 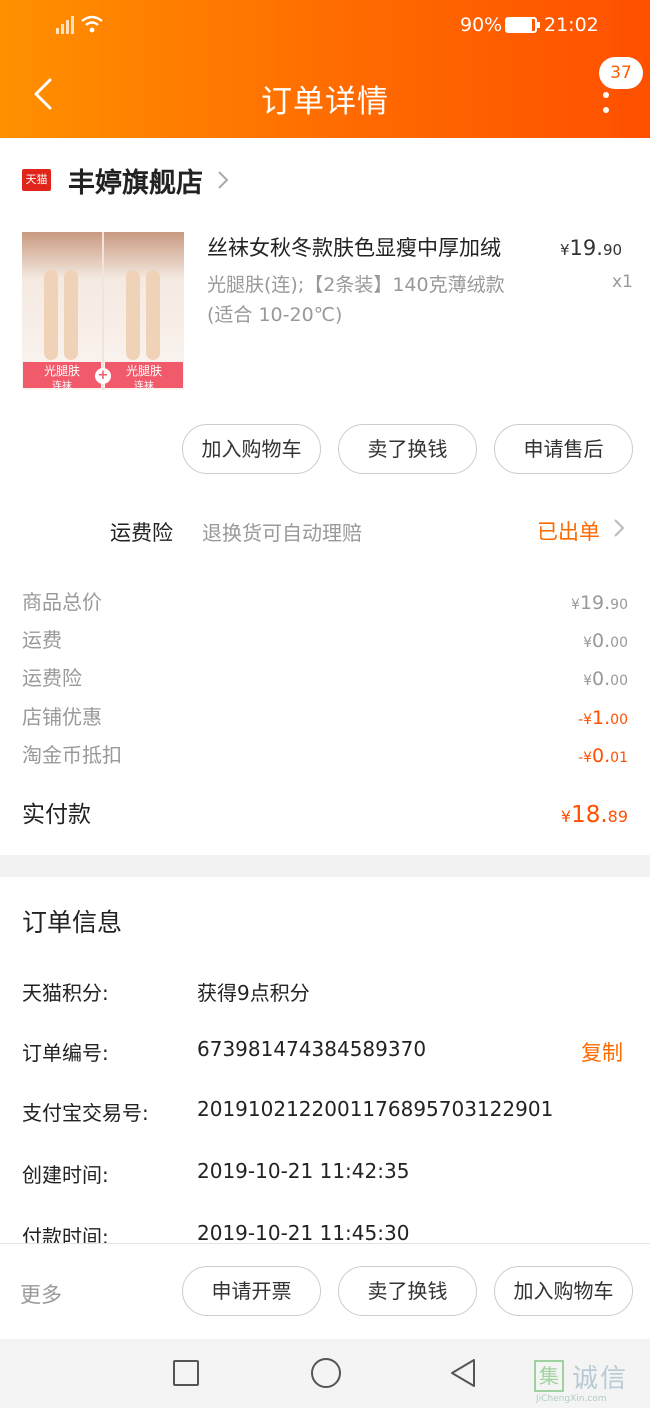 What do you see at coordinates (325, 27) in the screenshot?
I see `status-bar: 90% 21:02` at bounding box center [325, 27].